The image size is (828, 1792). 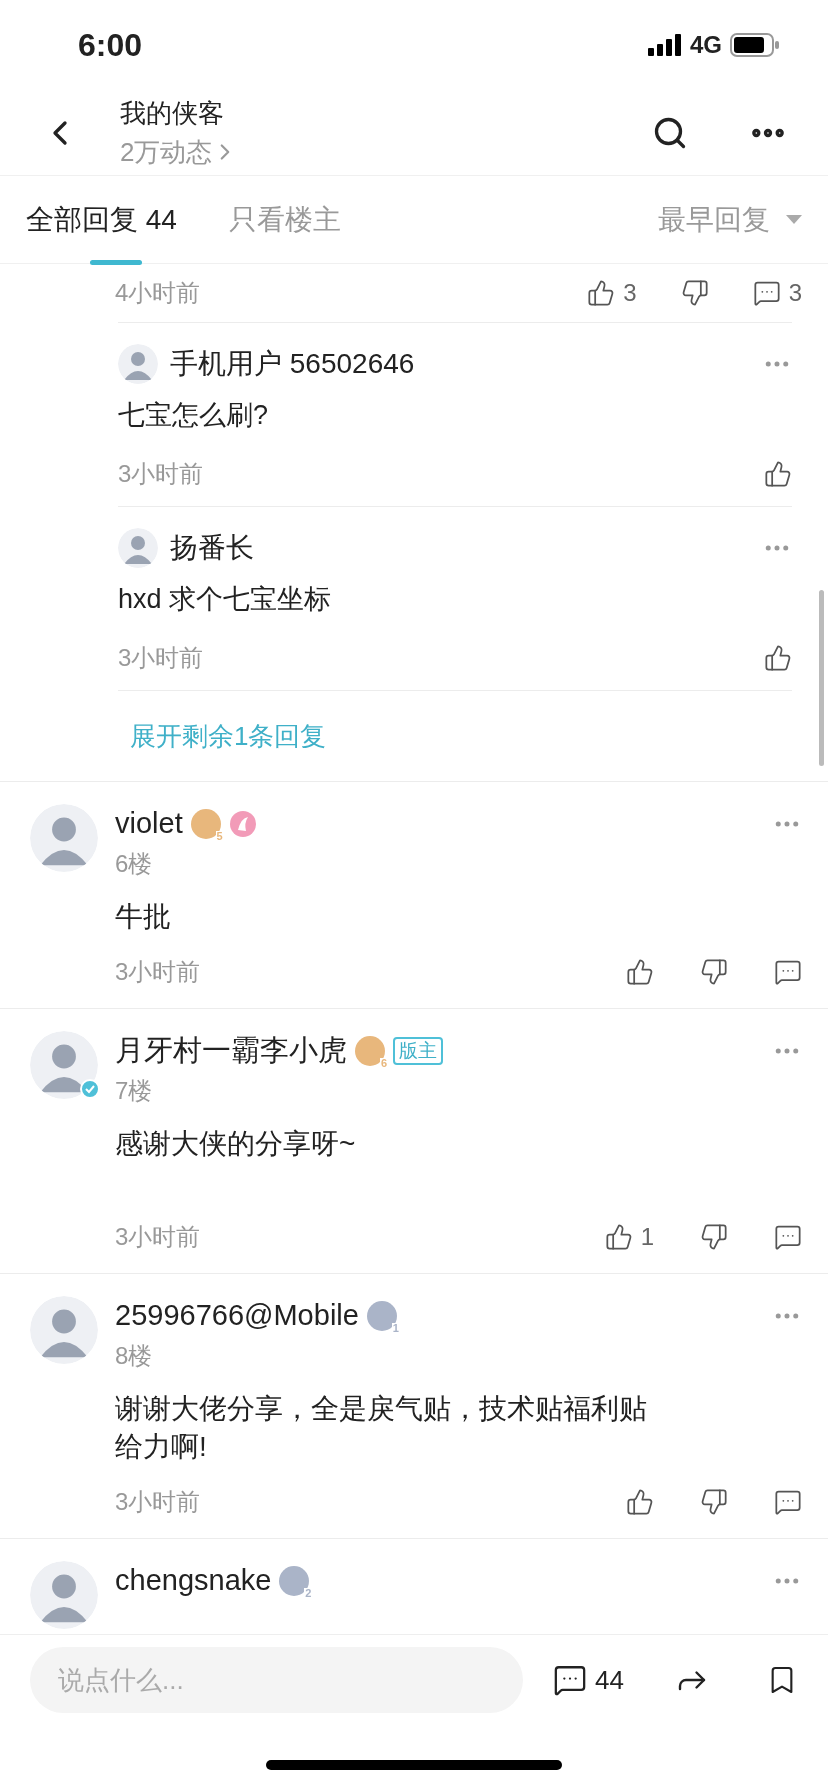 What do you see at coordinates (609, 1680) in the screenshot?
I see `comment-count: 44` at bounding box center [609, 1680].